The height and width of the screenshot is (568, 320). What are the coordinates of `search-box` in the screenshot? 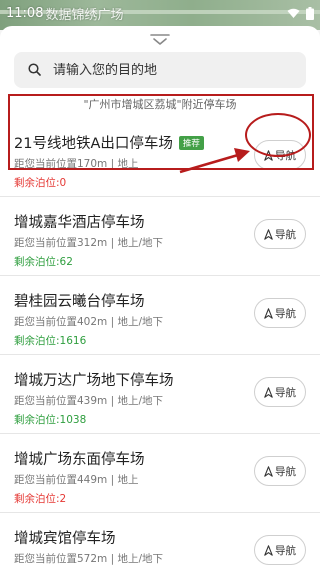 It's located at (160, 70).